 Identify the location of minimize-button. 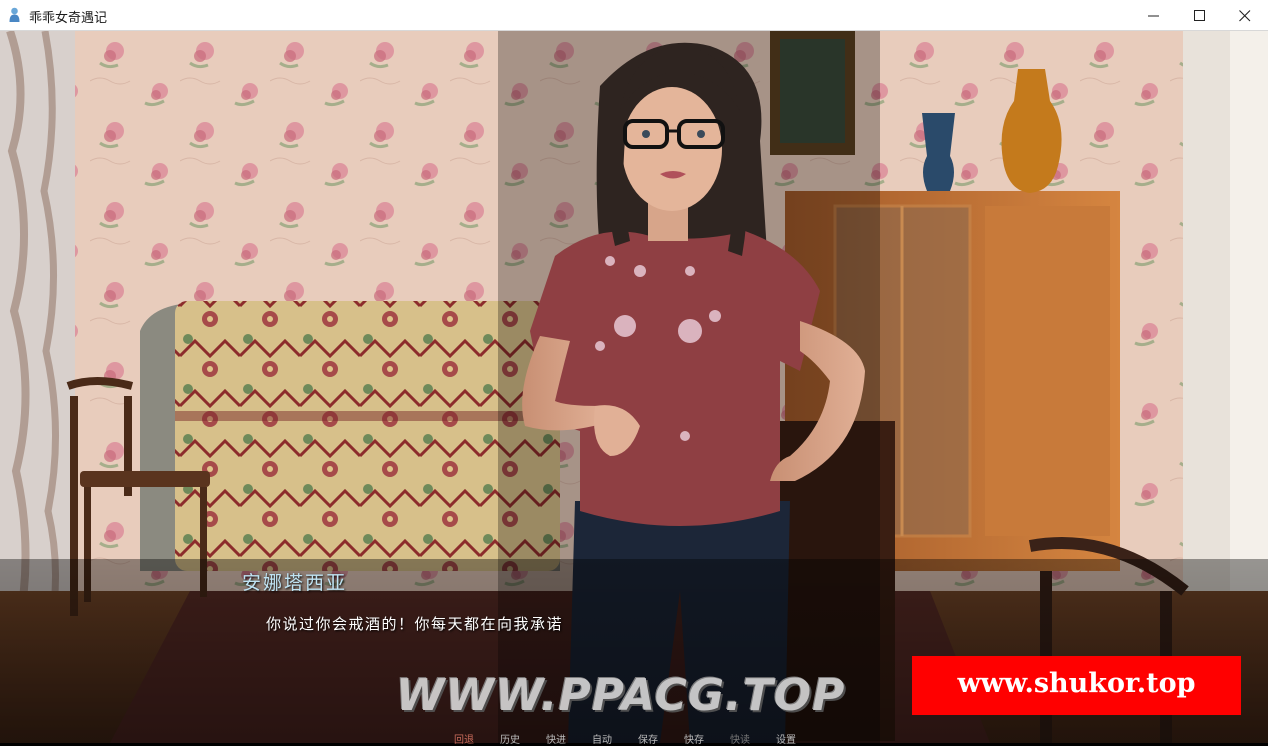
(1154, 15).